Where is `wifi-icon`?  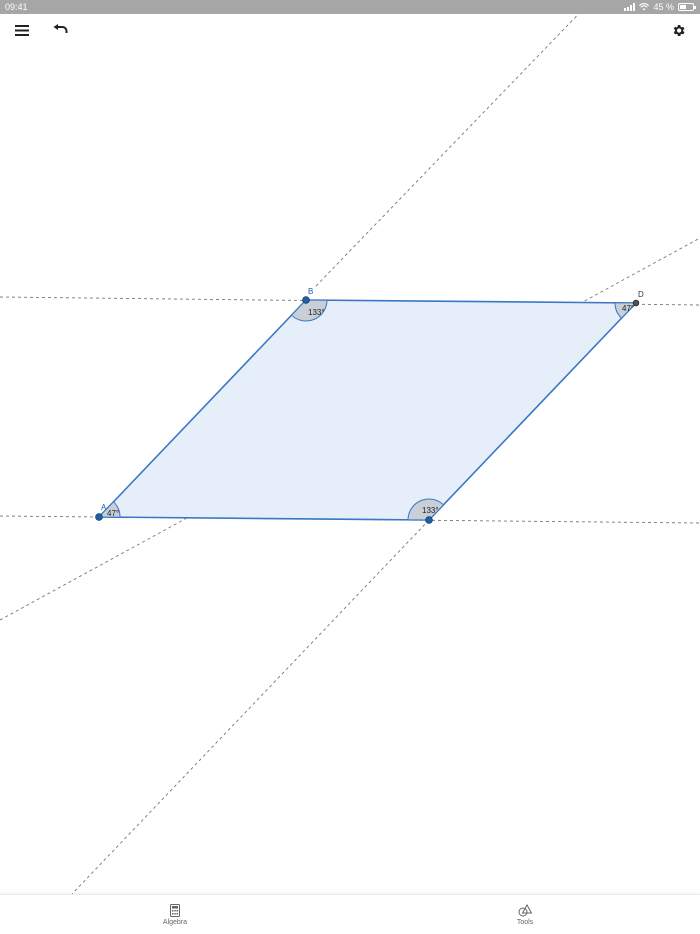
wifi-icon is located at coordinates (644, 7).